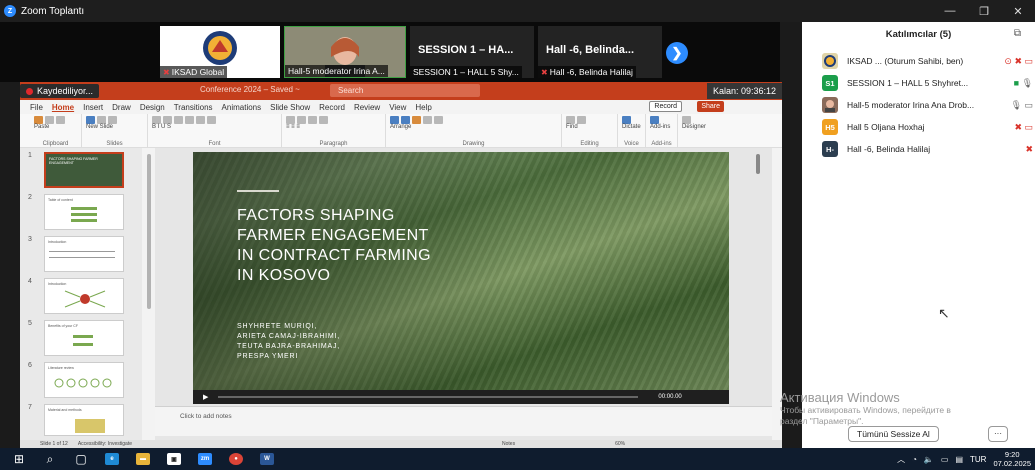  I want to click on chrome-icon: ●, so click(236, 459).